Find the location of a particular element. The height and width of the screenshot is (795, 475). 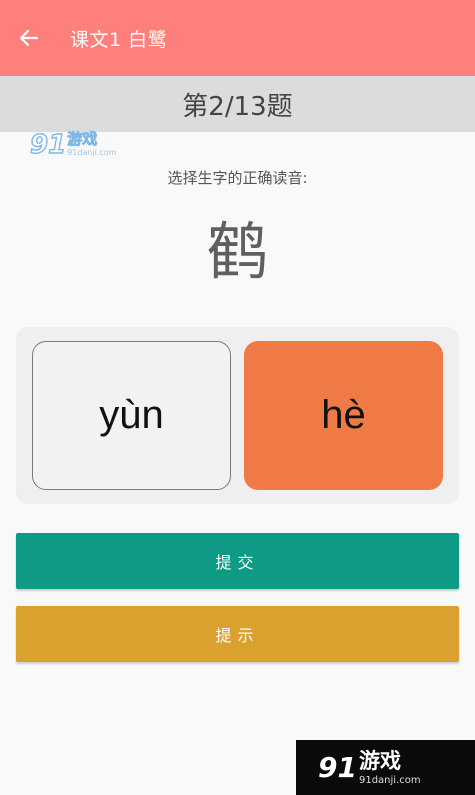

app-bar: 课文1 白鹭 is located at coordinates (237, 38).